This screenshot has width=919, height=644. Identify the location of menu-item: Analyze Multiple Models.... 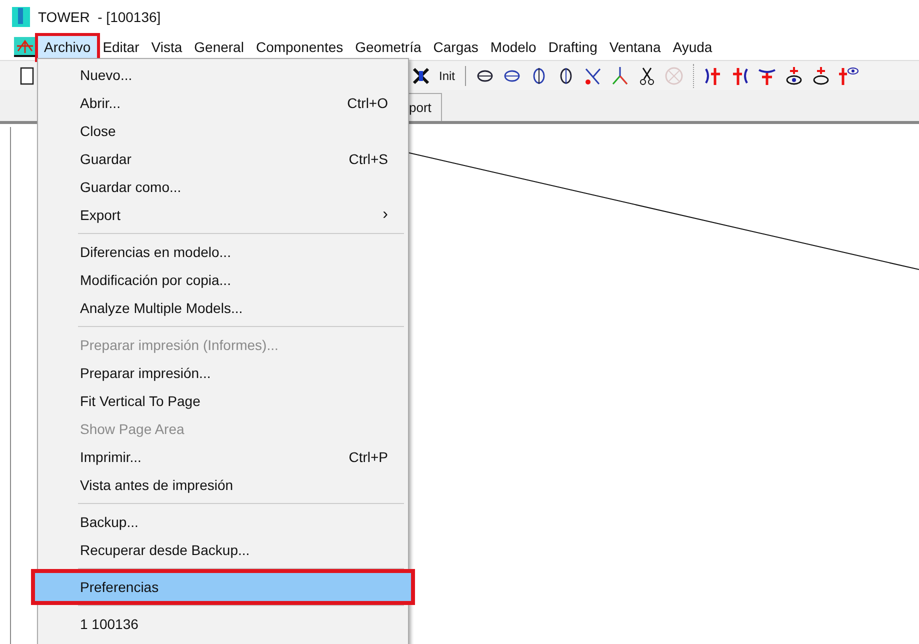
(223, 308).